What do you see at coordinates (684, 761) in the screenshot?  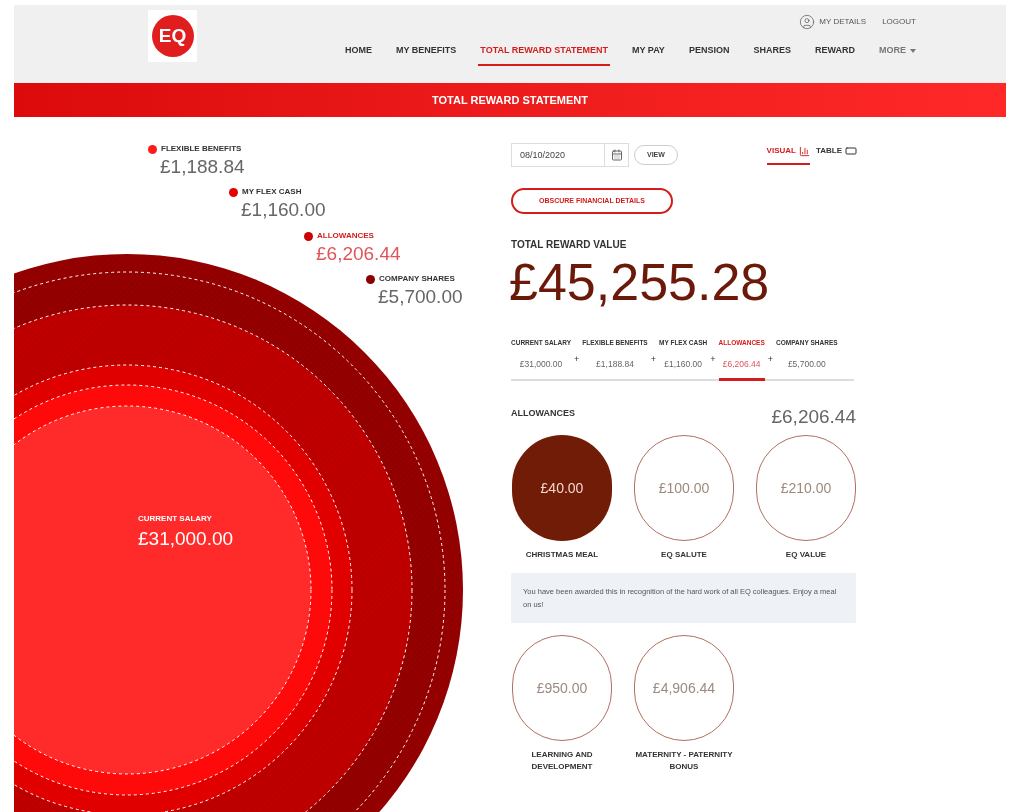 I see `allowance-label: MATERNITY - PATERNITY BONUS` at bounding box center [684, 761].